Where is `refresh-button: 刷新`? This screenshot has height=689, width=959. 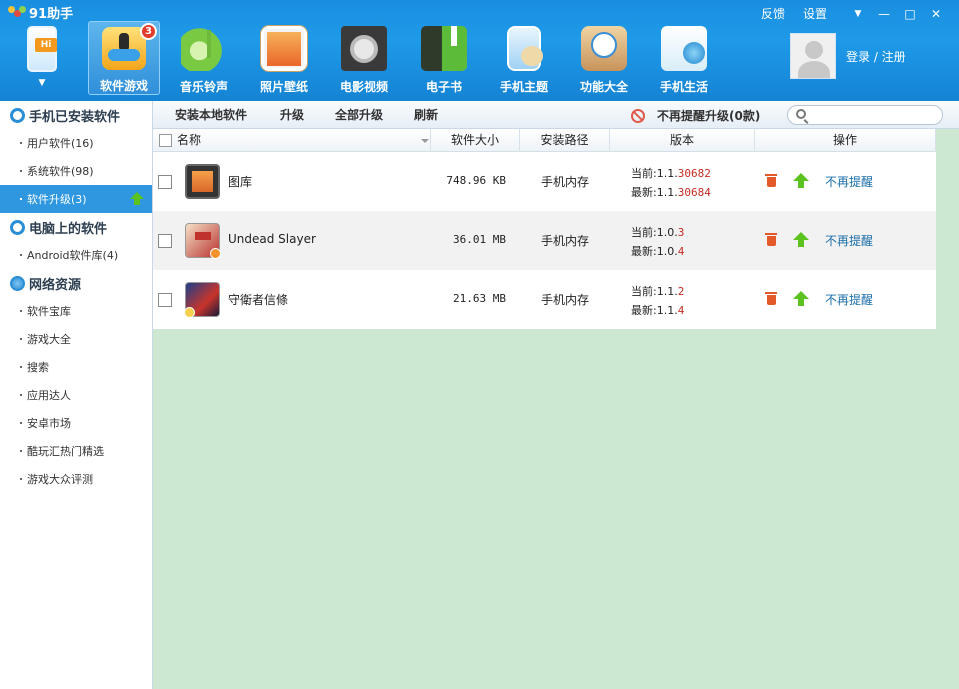
refresh-button: 刷新 is located at coordinates (425, 114).